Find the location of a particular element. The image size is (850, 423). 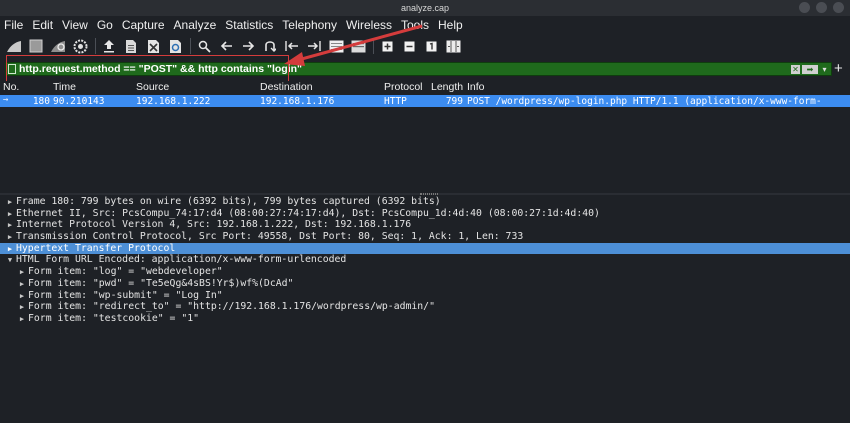

reload-icon is located at coordinates (175, 46).